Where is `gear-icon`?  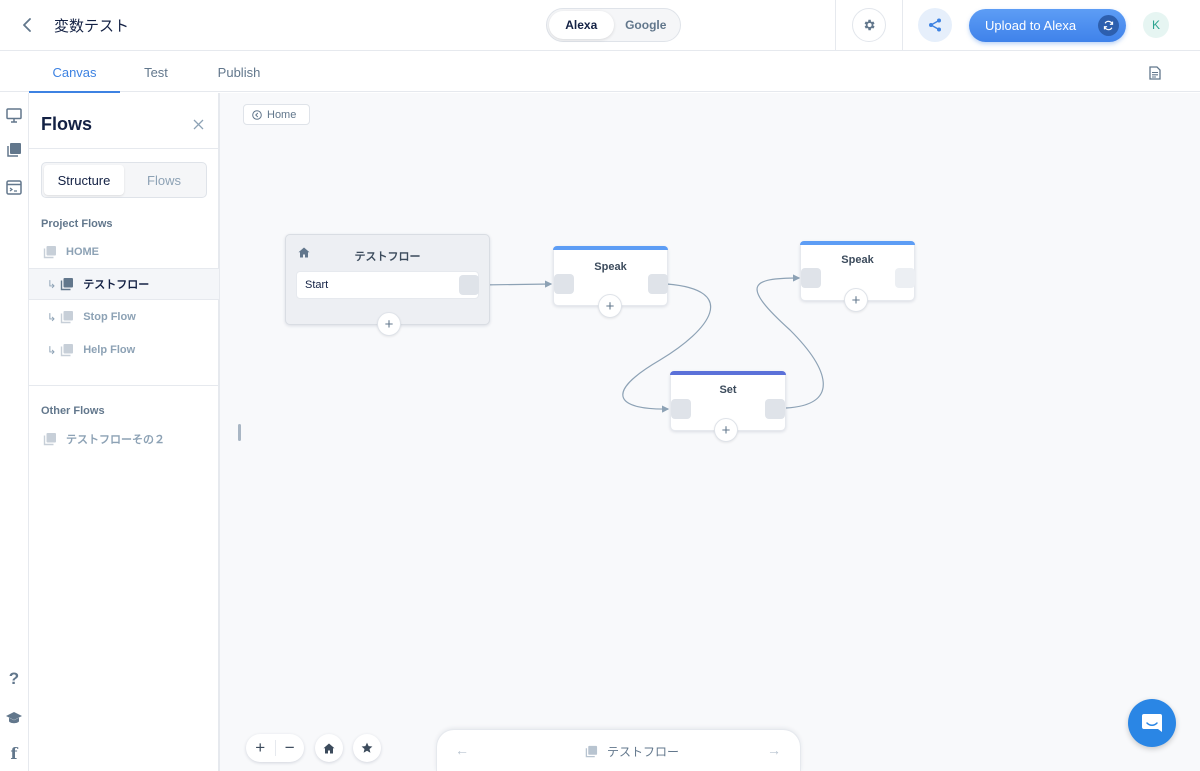
gear-icon is located at coordinates (869, 25).